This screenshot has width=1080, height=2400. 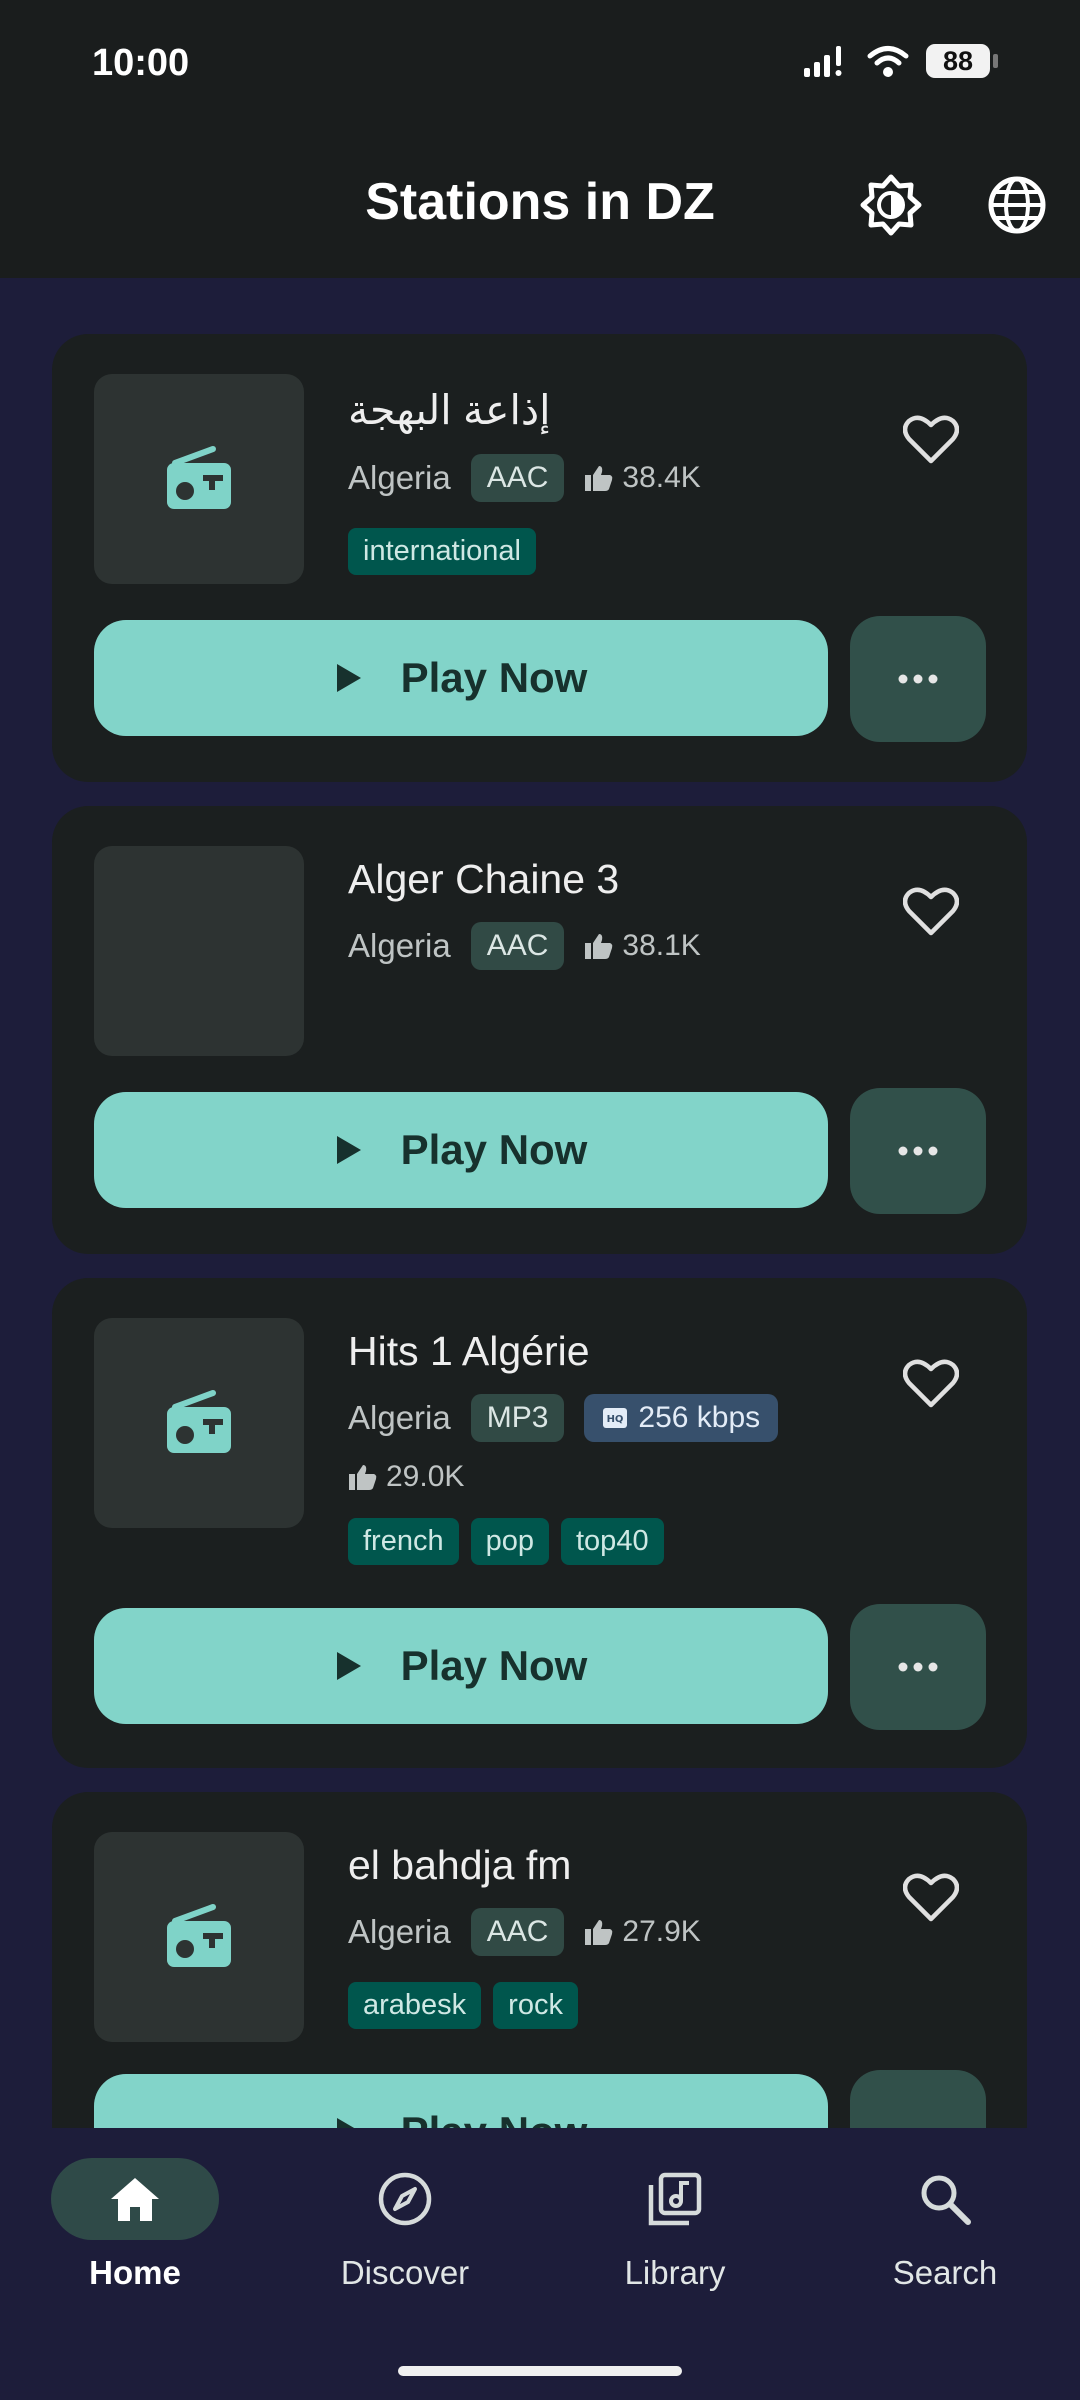 I want to click on station-name: إذاعة البهجة, so click(x=449, y=410).